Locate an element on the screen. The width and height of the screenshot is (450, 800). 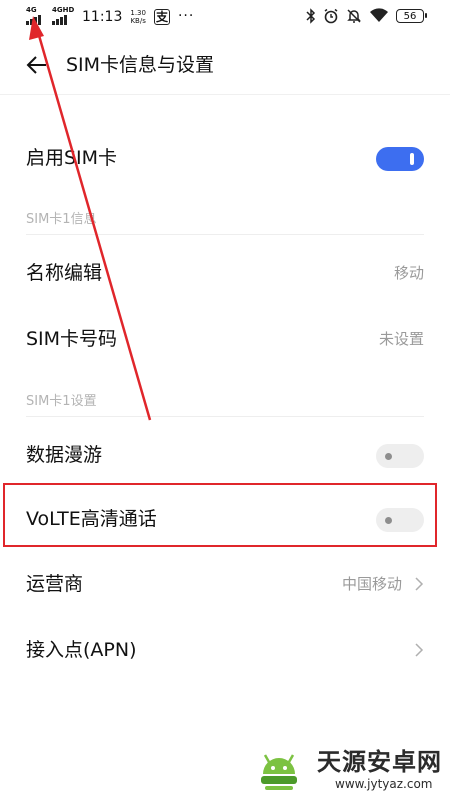
alarm-icon is located at coordinates (331, 16).